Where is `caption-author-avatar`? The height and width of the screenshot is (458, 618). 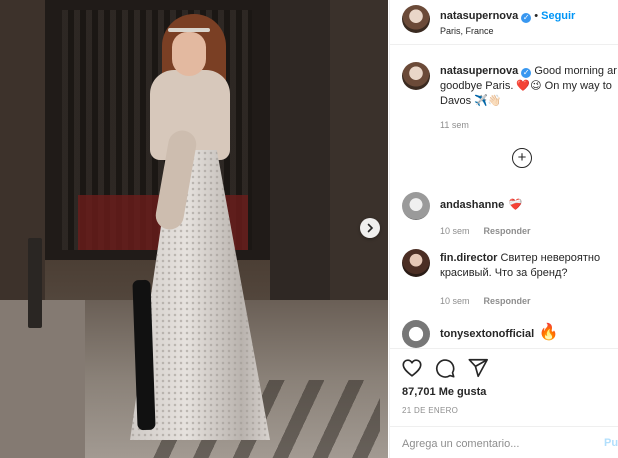 caption-author-avatar is located at coordinates (416, 76).